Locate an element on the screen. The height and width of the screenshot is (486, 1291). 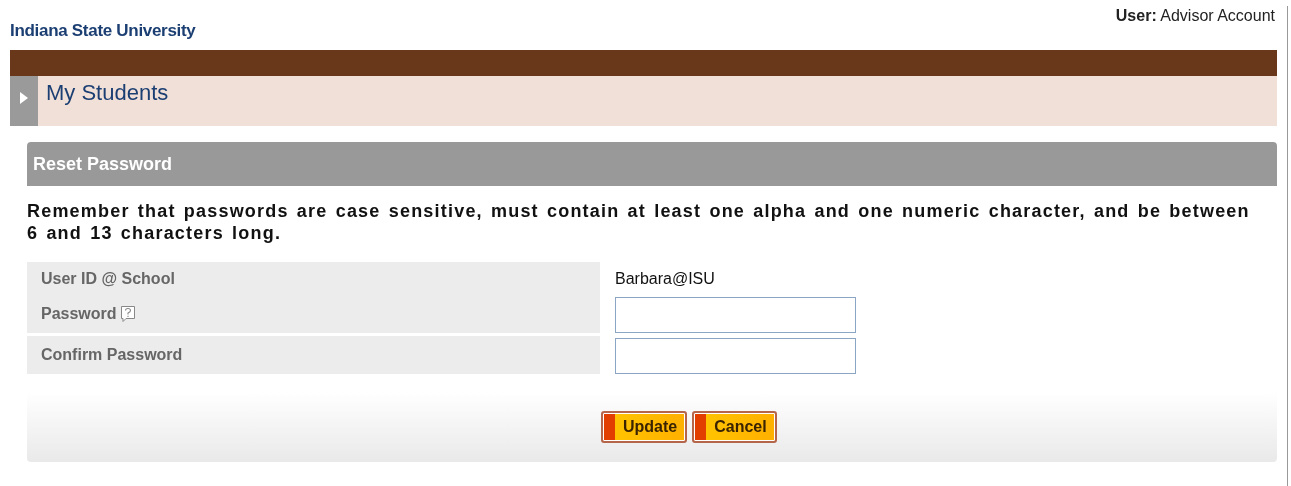
expand-toggle is located at coordinates (24, 101).